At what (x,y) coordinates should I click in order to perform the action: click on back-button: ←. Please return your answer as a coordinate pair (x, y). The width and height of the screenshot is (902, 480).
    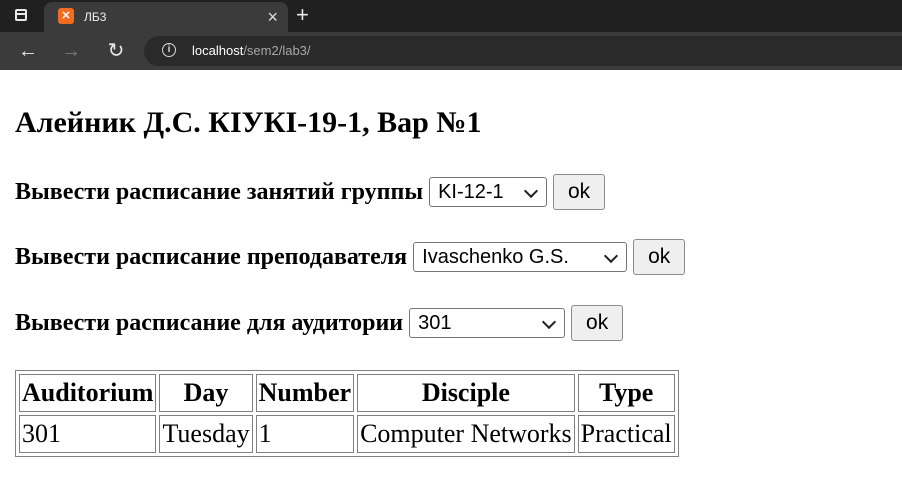
    Looking at the image, I should click on (28, 51).